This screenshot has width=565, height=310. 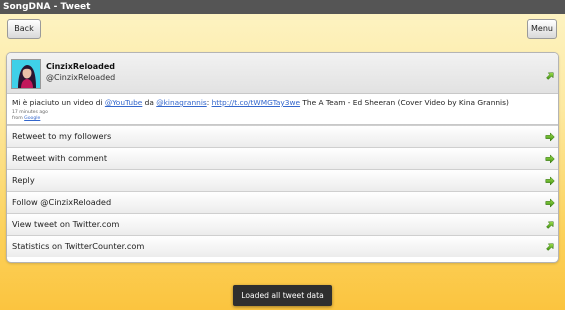 I want to click on tweet-source-link: Google, so click(x=32, y=118).